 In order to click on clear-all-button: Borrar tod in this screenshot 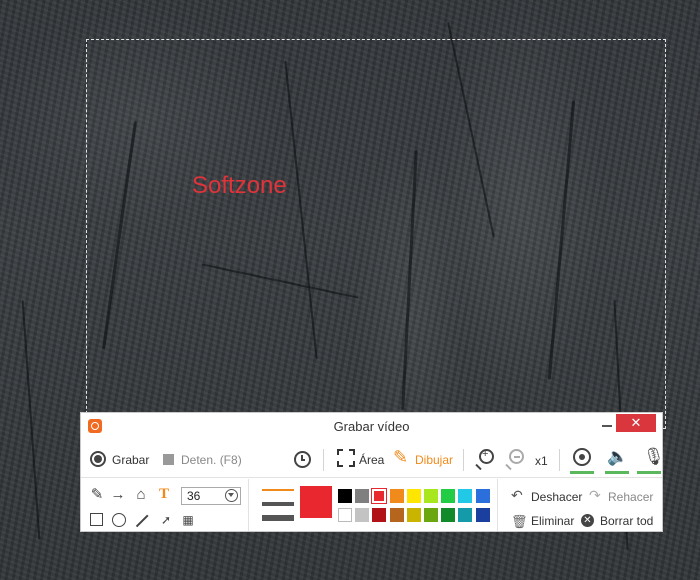, I will do `click(626, 521)`.